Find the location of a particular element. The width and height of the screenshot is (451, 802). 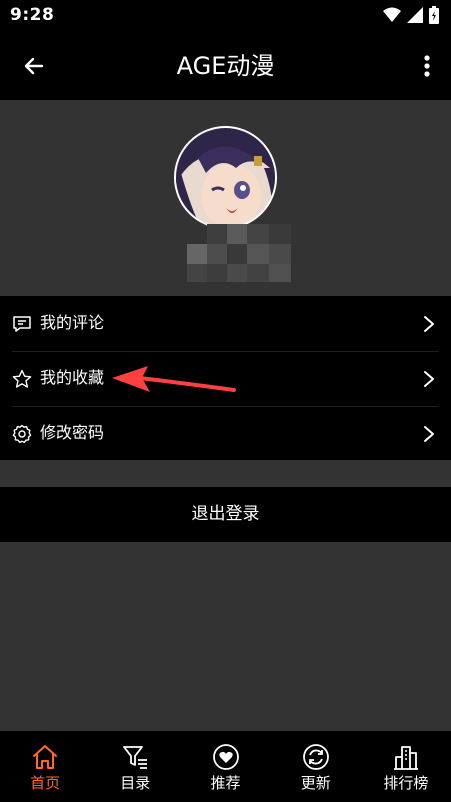

nav-item-label: 推荐 is located at coordinates (225, 783).